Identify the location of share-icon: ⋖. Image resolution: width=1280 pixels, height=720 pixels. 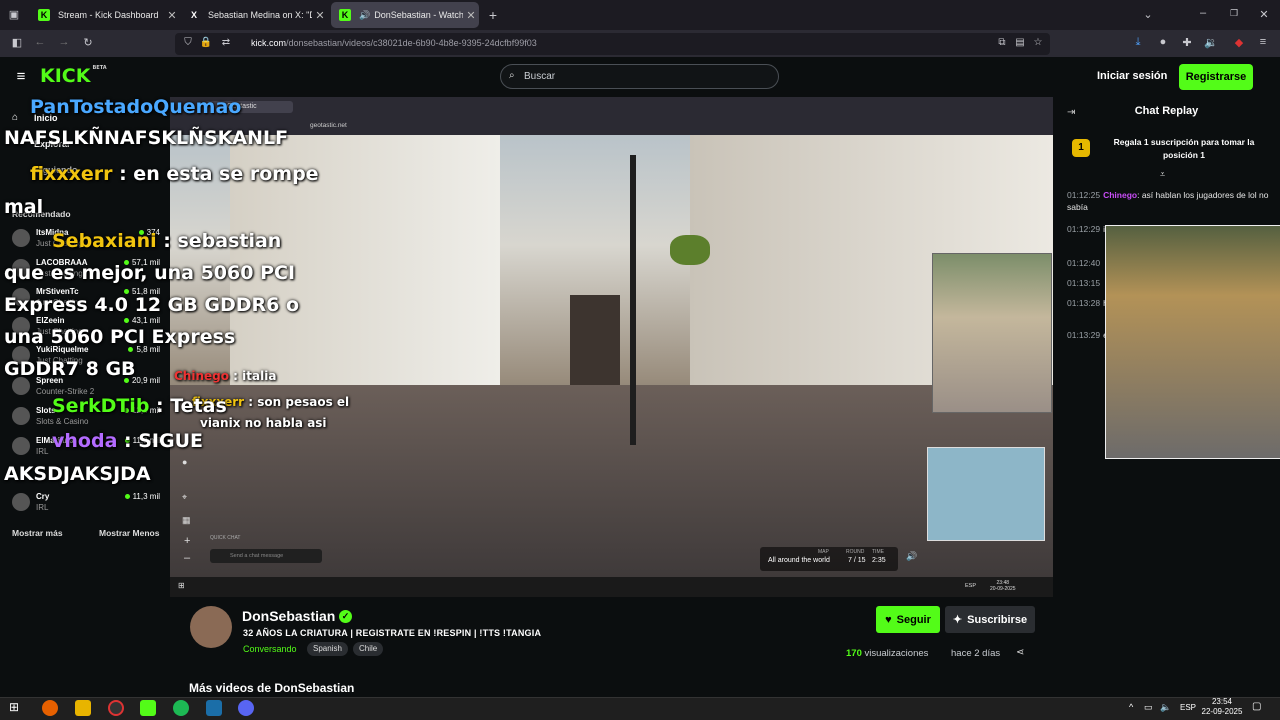
(1020, 652).